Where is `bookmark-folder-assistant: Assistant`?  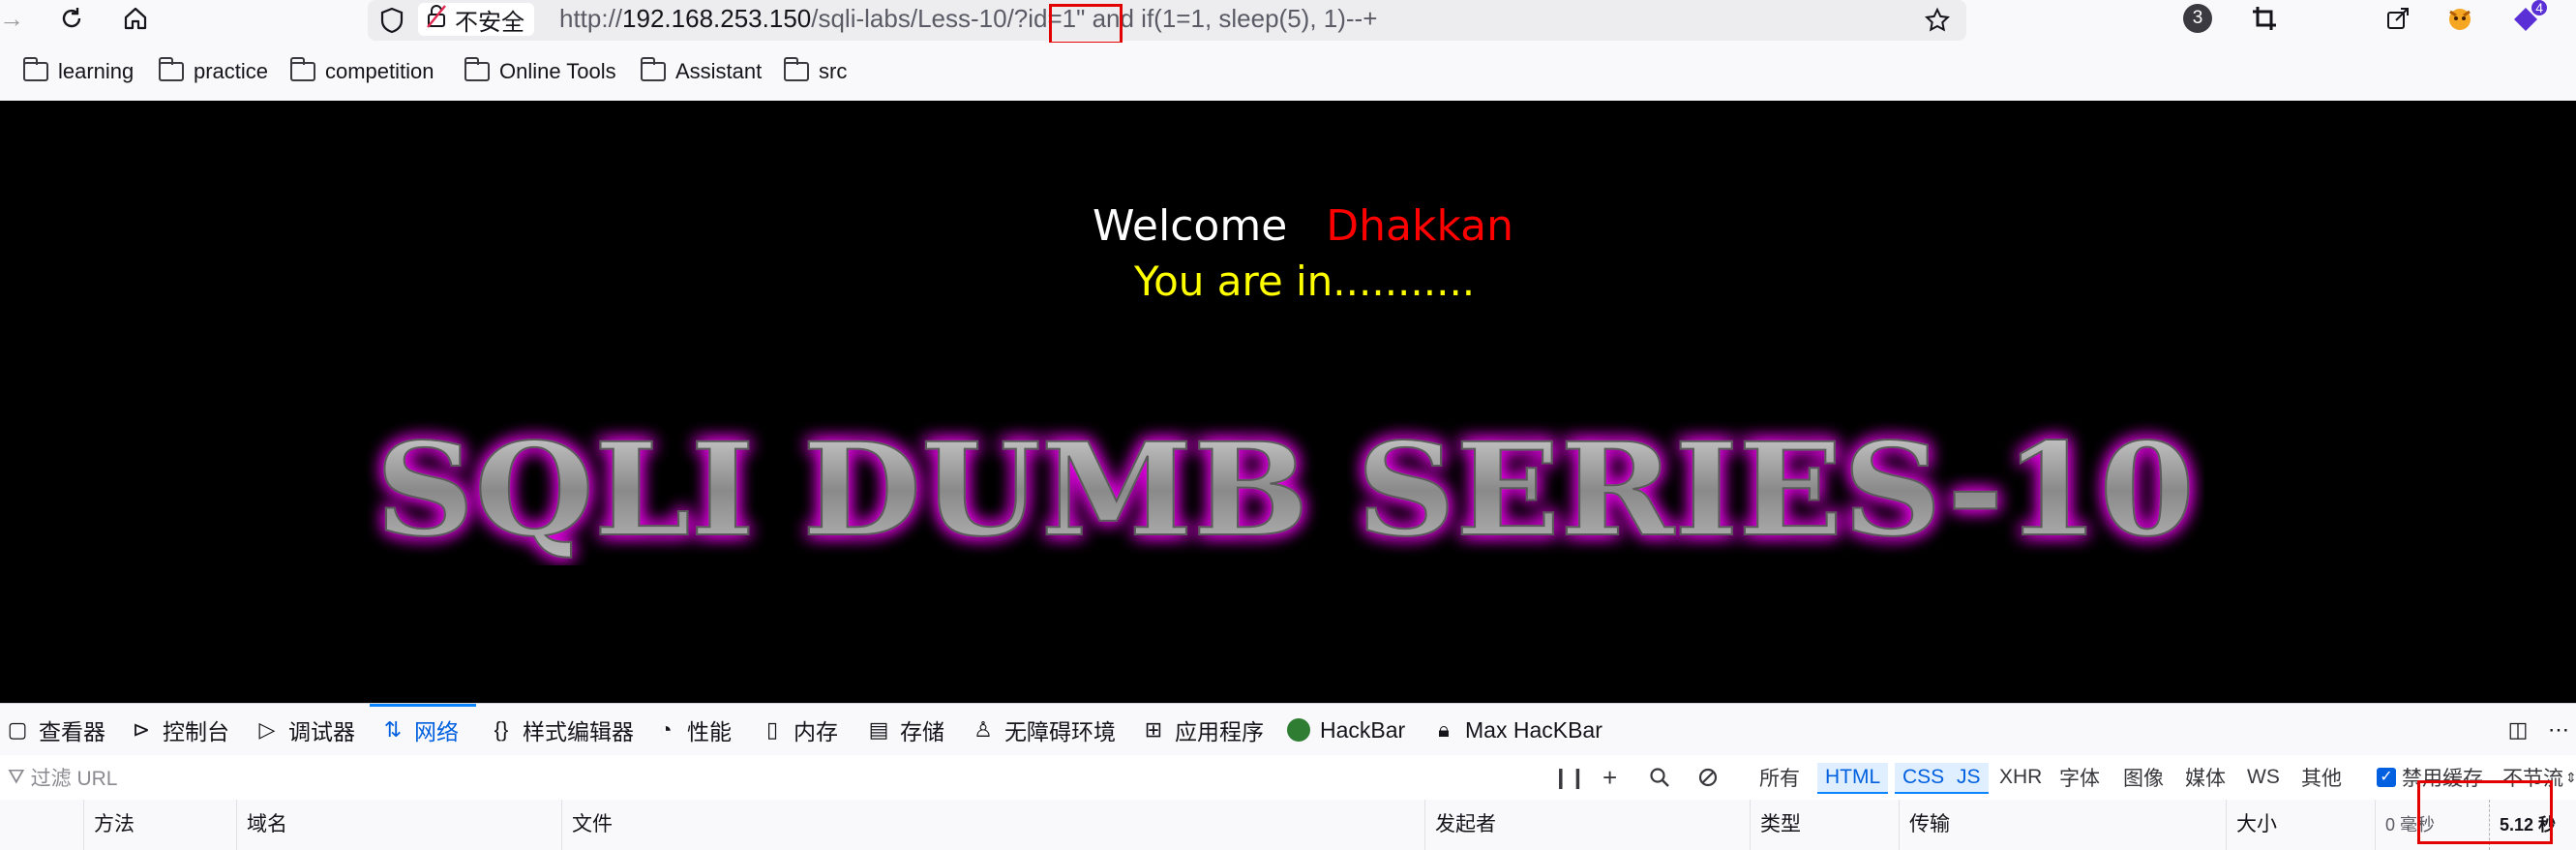 bookmark-folder-assistant: Assistant is located at coordinates (701, 71).